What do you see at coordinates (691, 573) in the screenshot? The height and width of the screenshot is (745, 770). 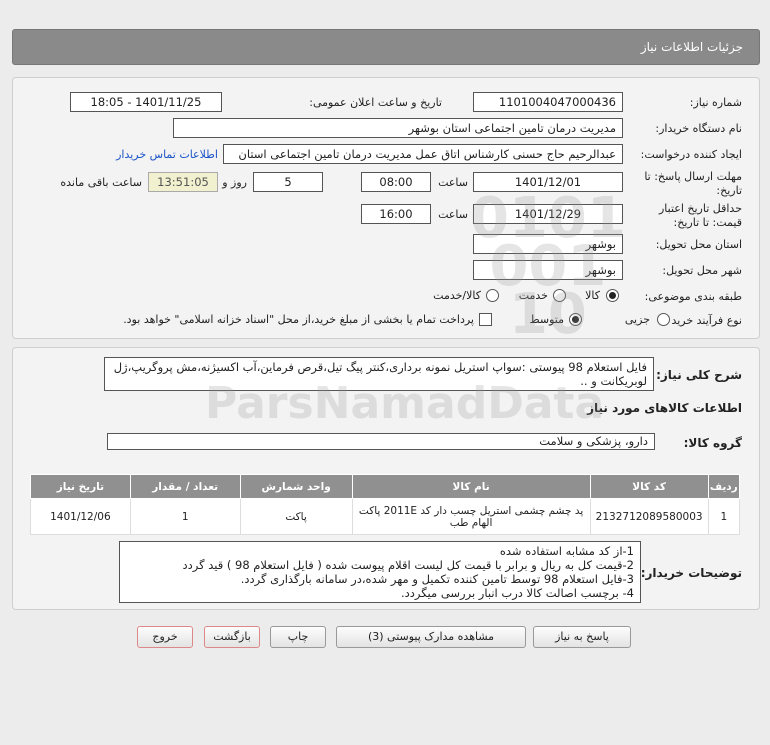 I see `buyer-notes-label: توضیحات خریدار:` at bounding box center [691, 573].